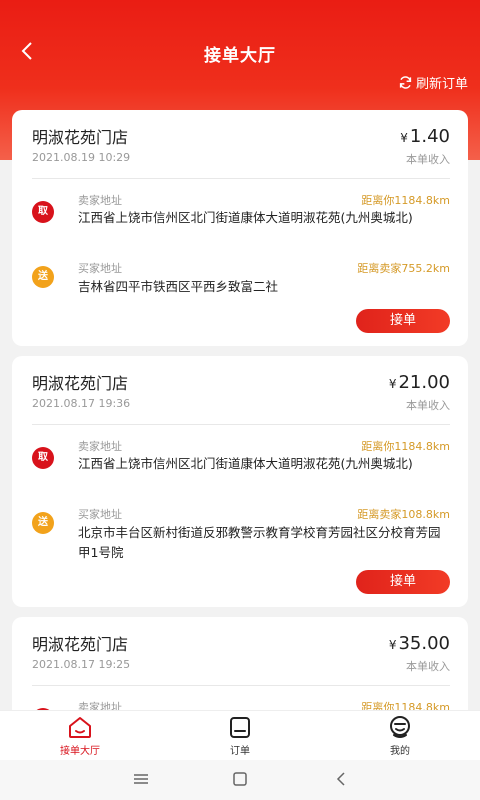 The height and width of the screenshot is (800, 480). I want to click on bottom-tab-bar: 接单大厅 订单 我的, so click(240, 735).